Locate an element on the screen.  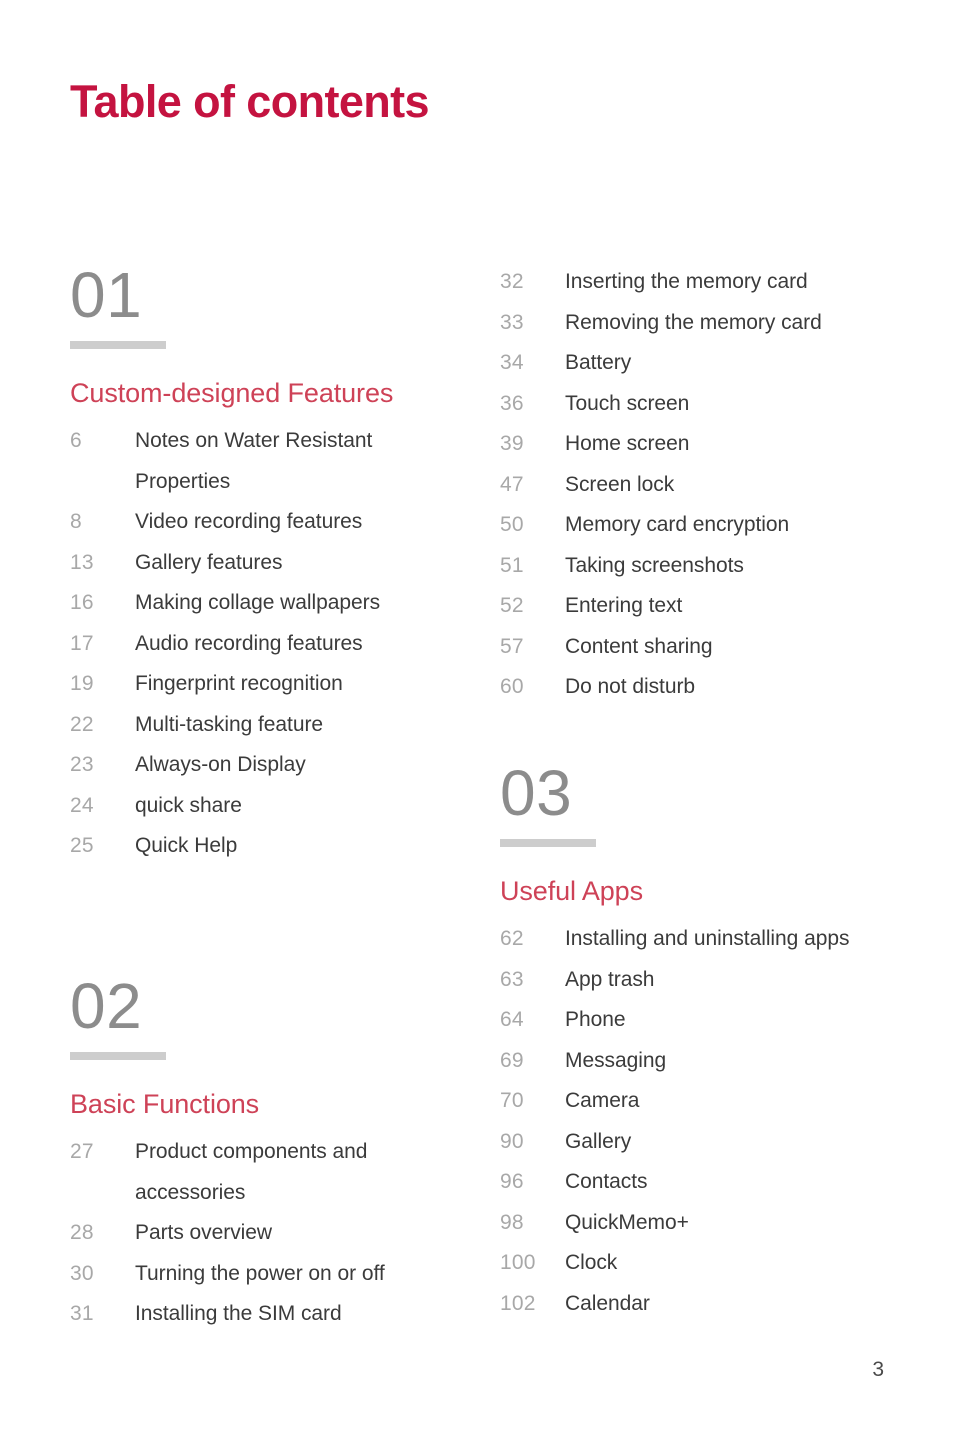
toc-entry: 27 Product components and accessories is located at coordinates (270, 1172).